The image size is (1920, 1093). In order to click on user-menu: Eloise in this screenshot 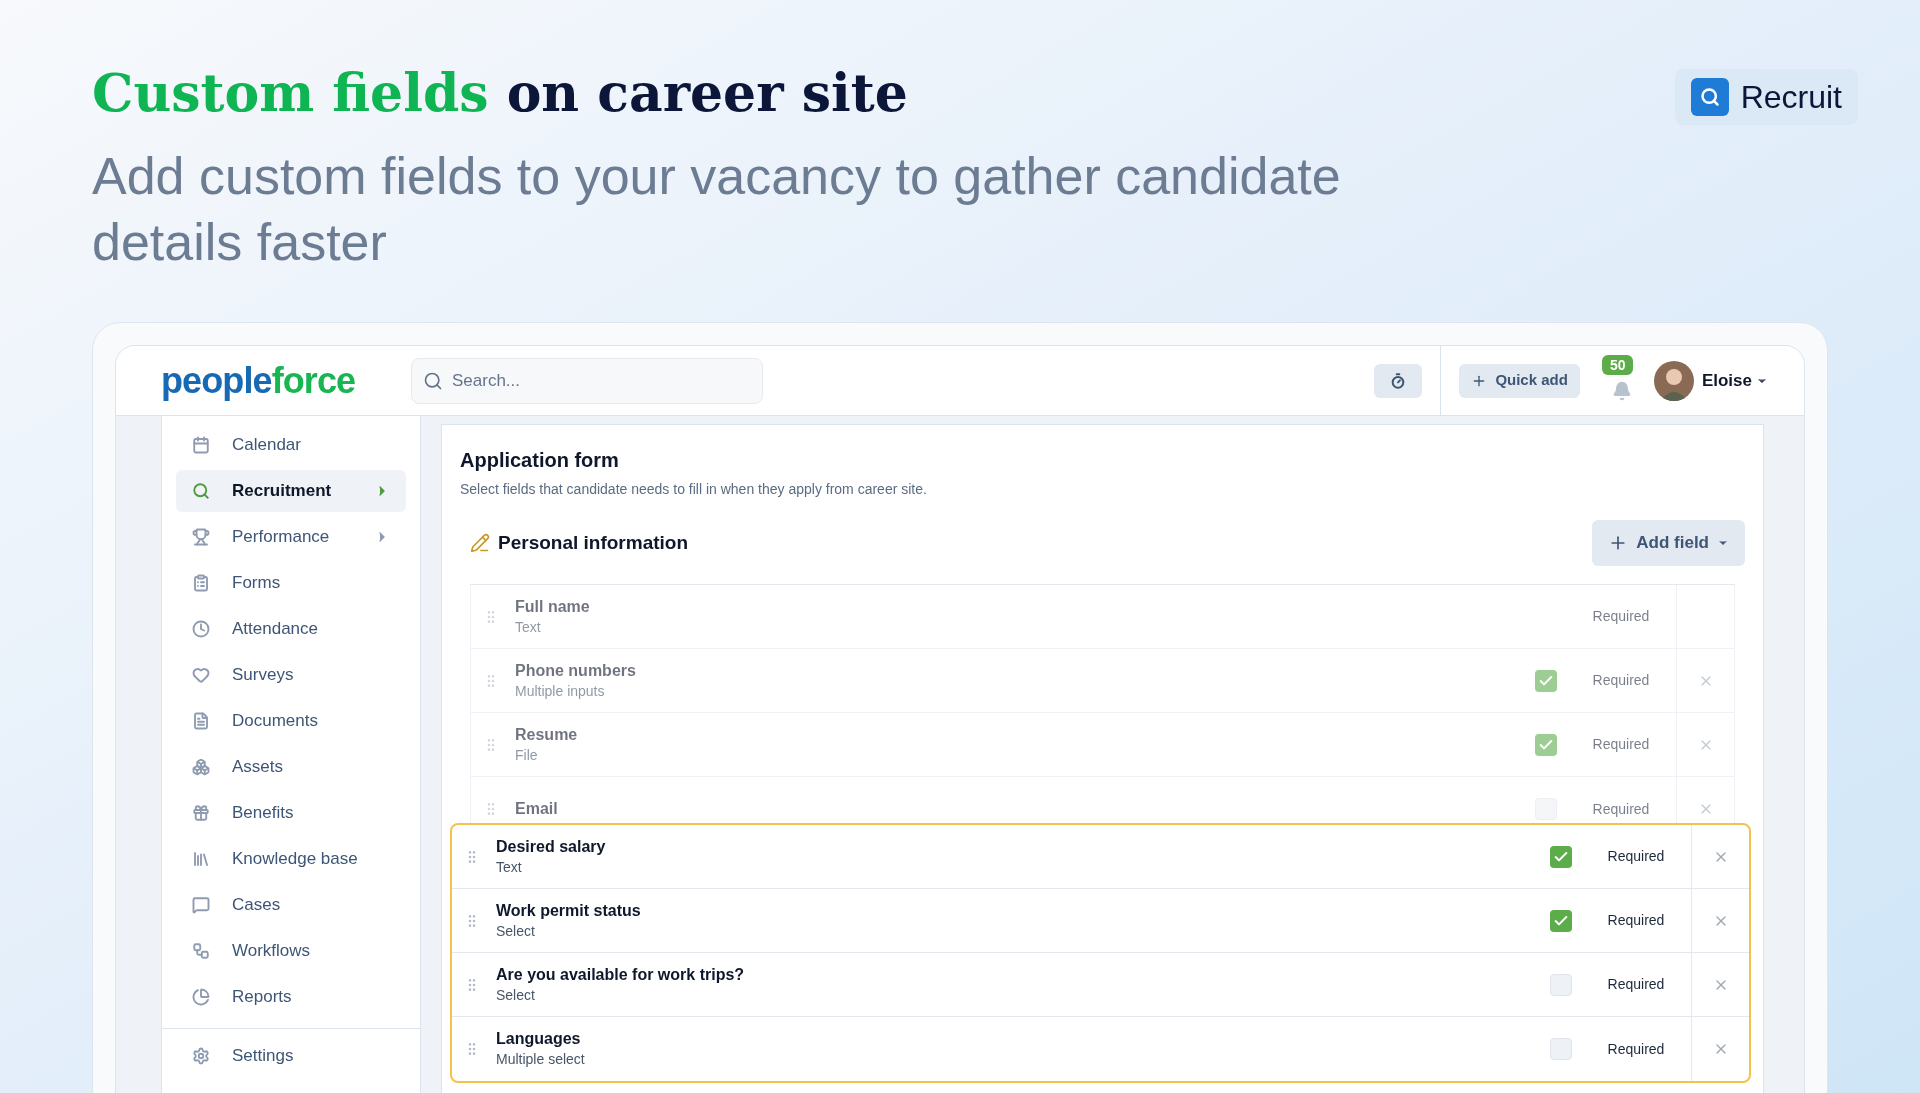, I will do `click(1734, 380)`.